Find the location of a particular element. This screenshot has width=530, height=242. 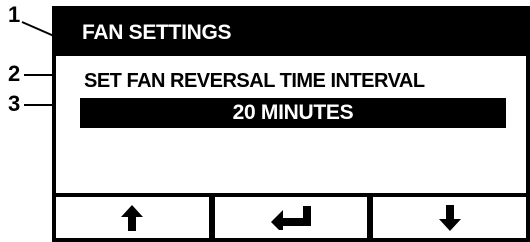

selected-value: 20 MINUTES is located at coordinates (293, 113).